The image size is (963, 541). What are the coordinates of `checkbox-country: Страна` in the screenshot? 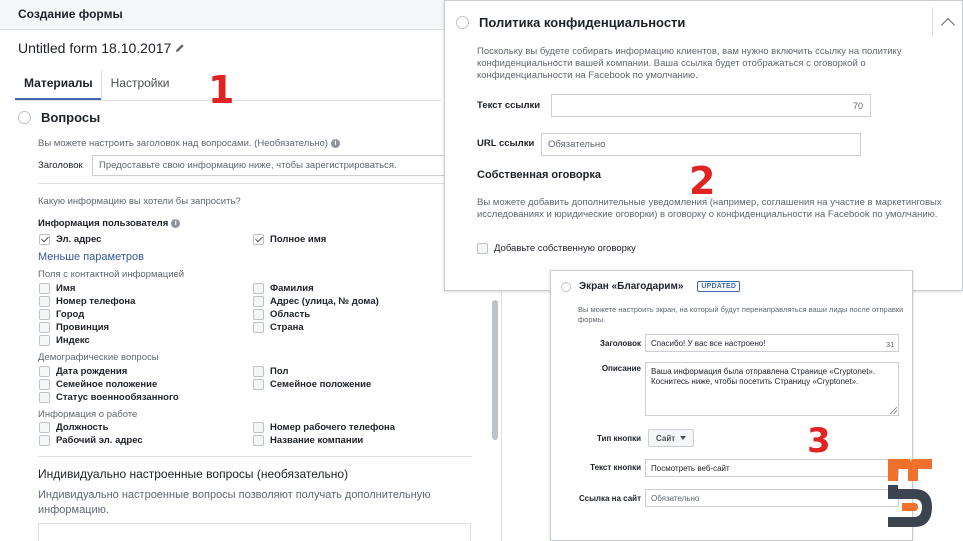 It's located at (278, 327).